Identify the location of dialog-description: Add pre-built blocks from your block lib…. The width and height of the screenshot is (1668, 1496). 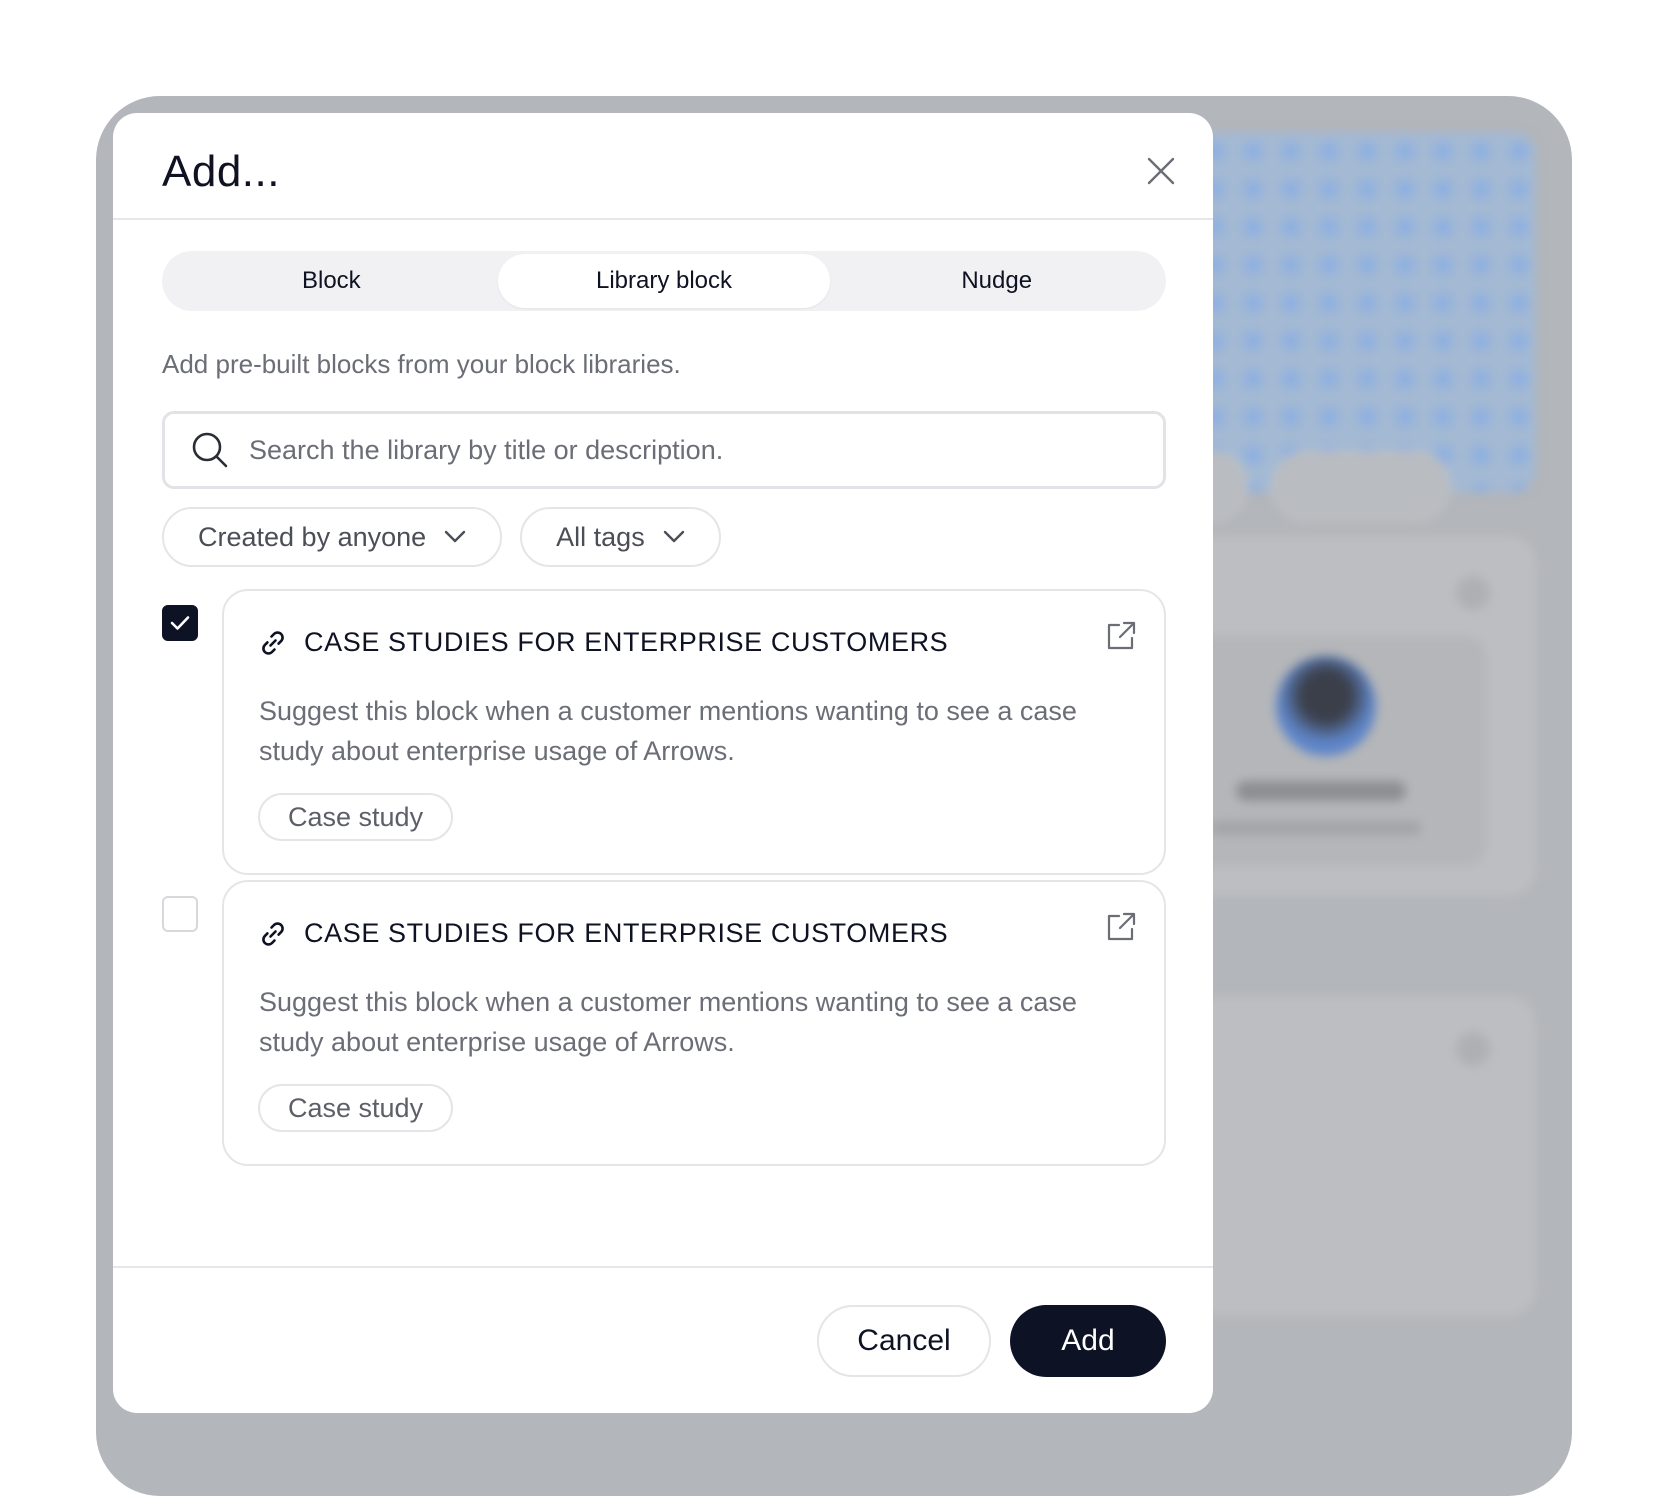
(421, 364).